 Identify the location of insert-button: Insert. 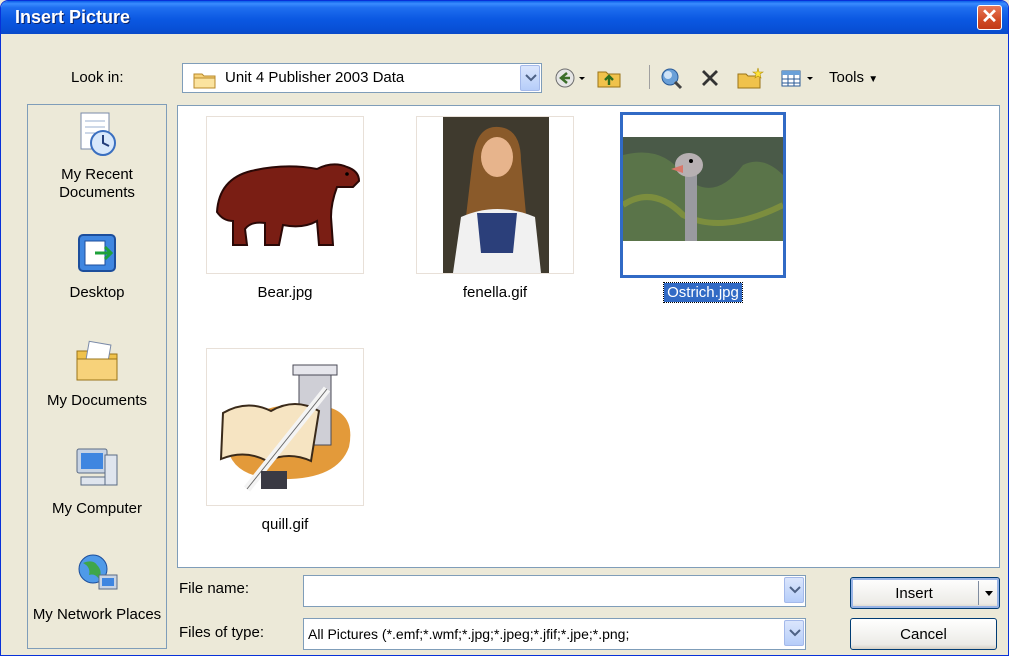
(925, 593).